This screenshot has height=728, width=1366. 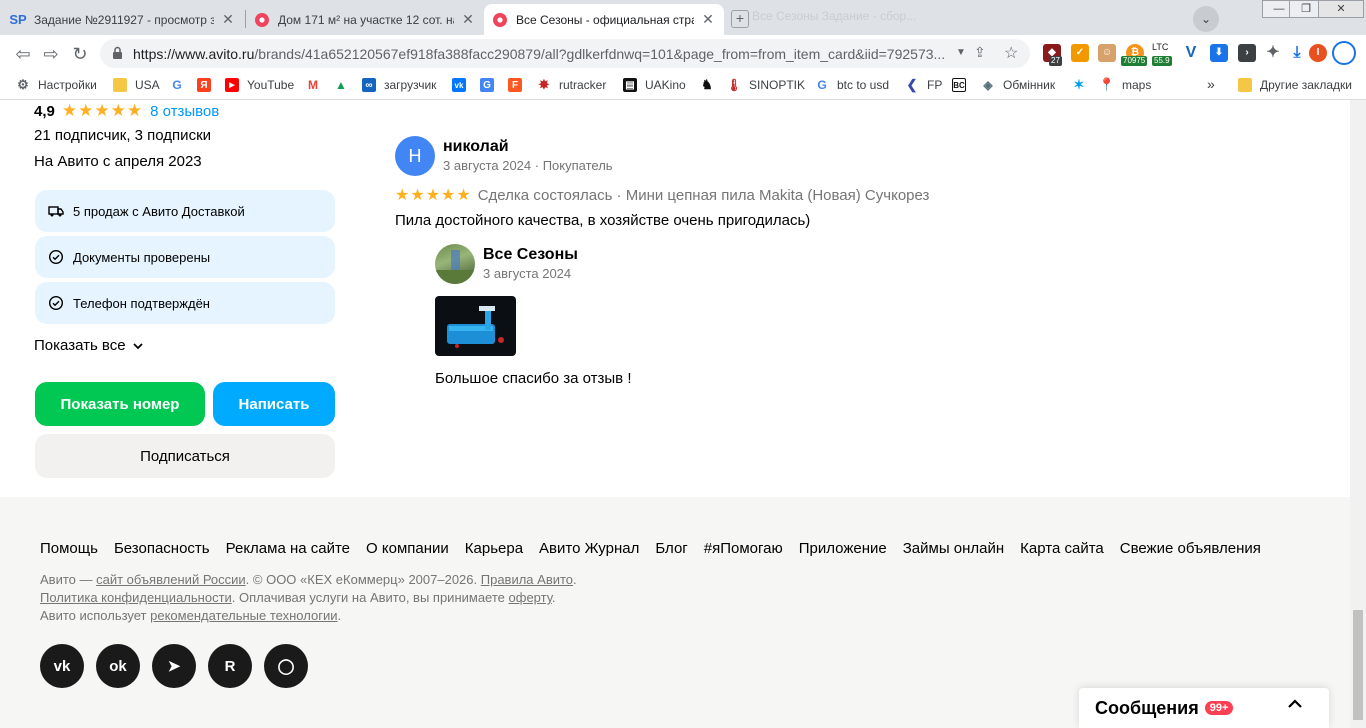 I want to click on legal-link-rules: Правила Авито, so click(x=527, y=579).